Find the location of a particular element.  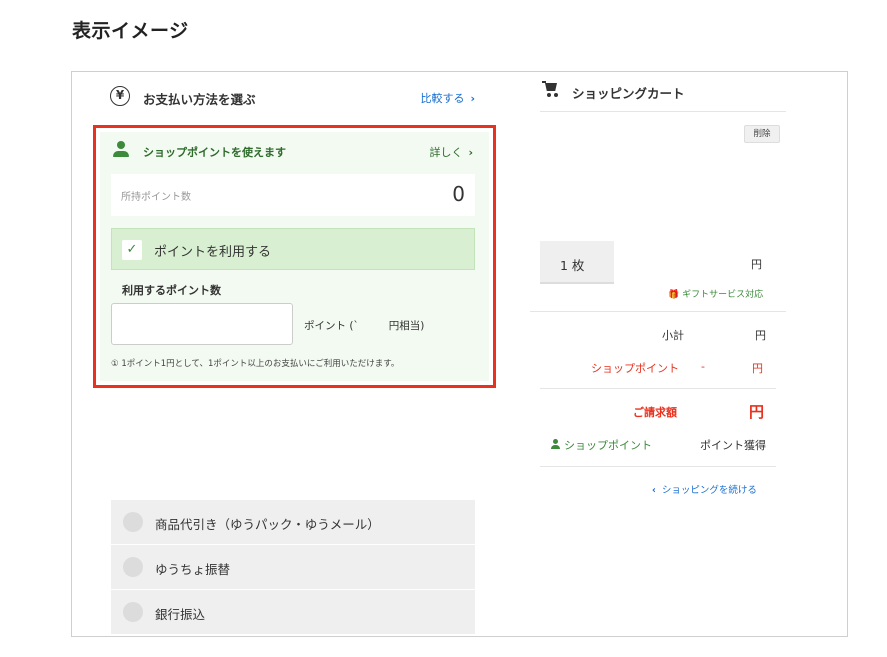

payment-method-cod: 商品代引き（ゆうパック・ゆうメール） is located at coordinates (293, 522).